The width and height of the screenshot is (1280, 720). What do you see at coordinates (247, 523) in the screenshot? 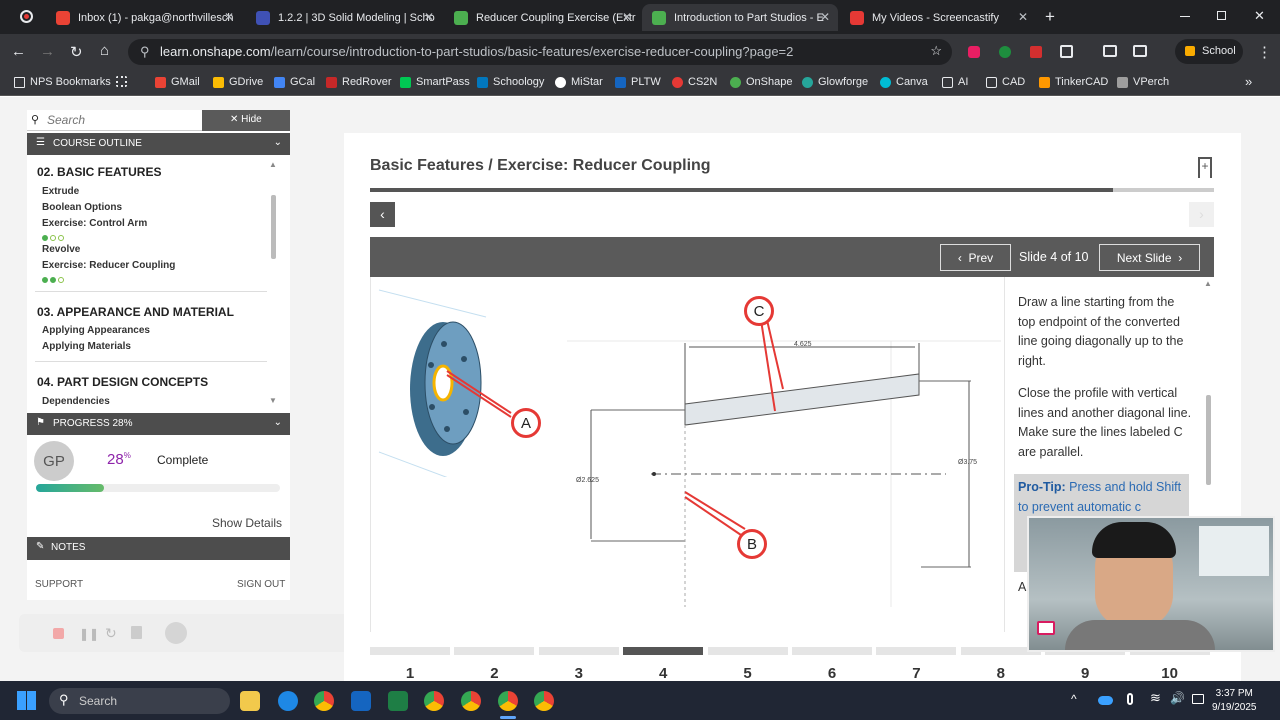
I see `show-details-link: Show Details` at bounding box center [247, 523].